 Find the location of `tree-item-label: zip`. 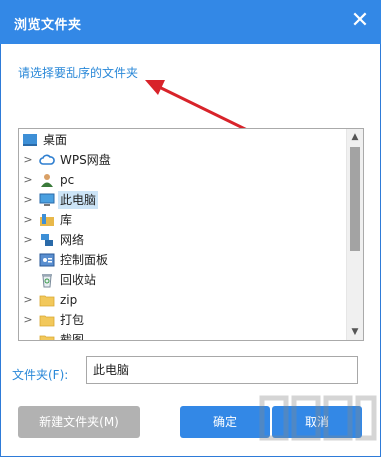

tree-item-label: zip is located at coordinates (69, 300).